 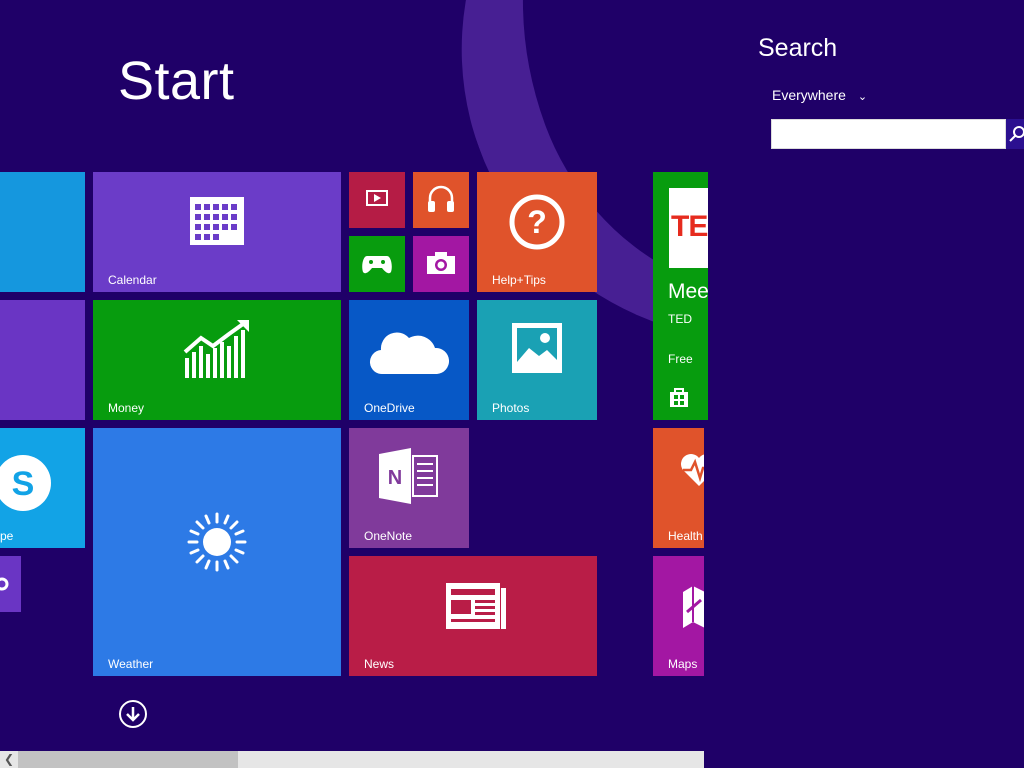 I want to click on start-title: Start, so click(x=176, y=81).